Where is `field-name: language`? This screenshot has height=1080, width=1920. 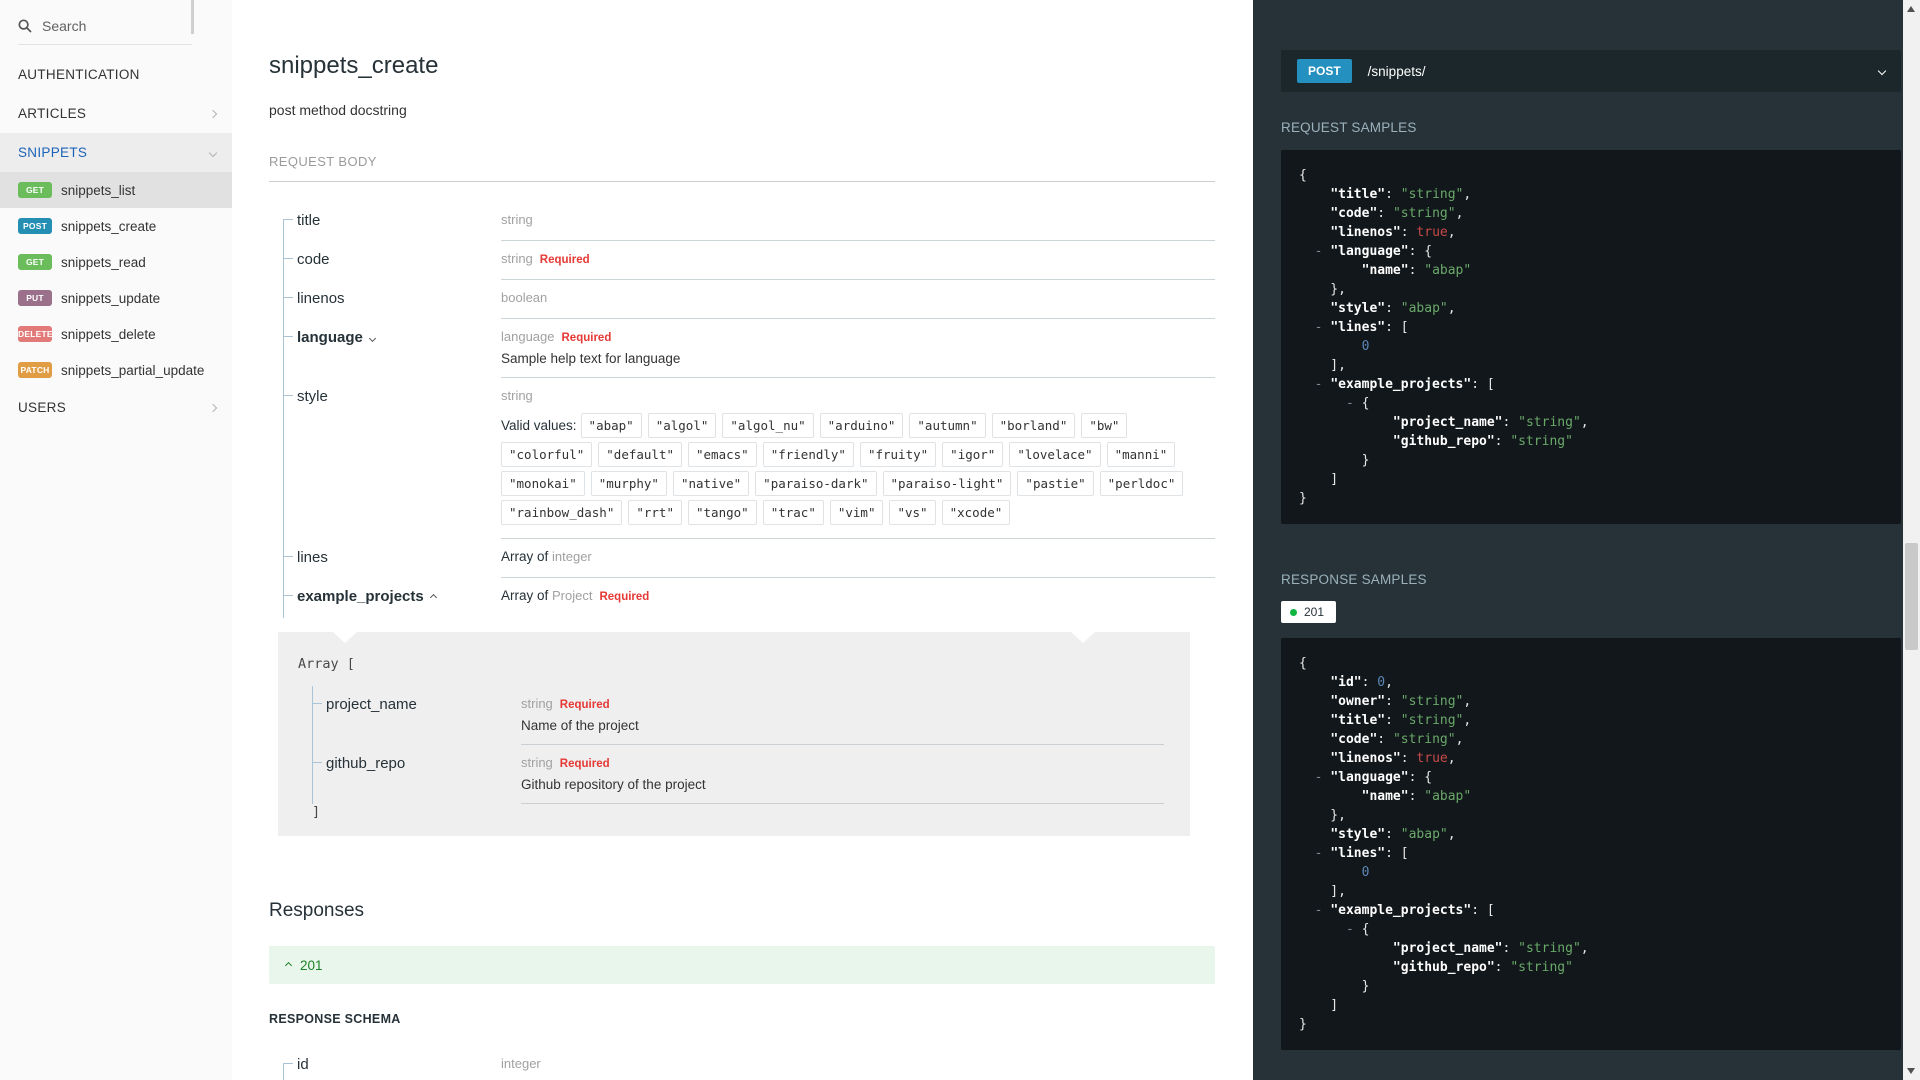 field-name: language is located at coordinates (399, 353).